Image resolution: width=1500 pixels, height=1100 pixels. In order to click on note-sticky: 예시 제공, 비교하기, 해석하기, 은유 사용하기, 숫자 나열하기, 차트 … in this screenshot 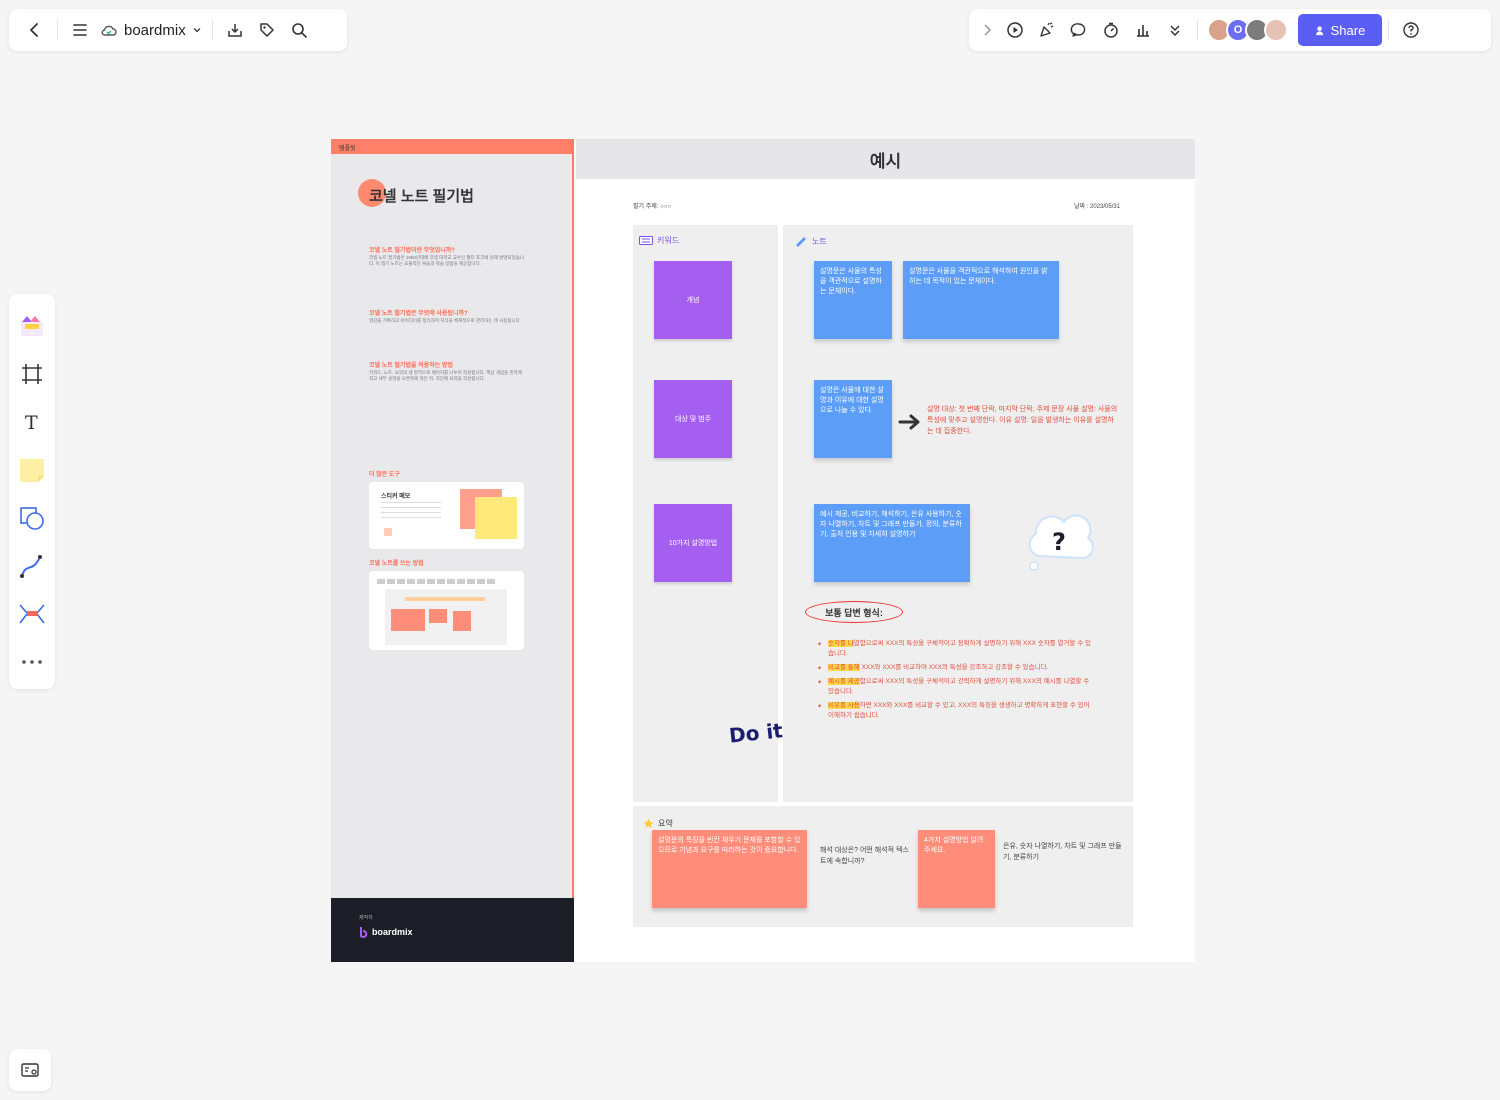, I will do `click(892, 543)`.